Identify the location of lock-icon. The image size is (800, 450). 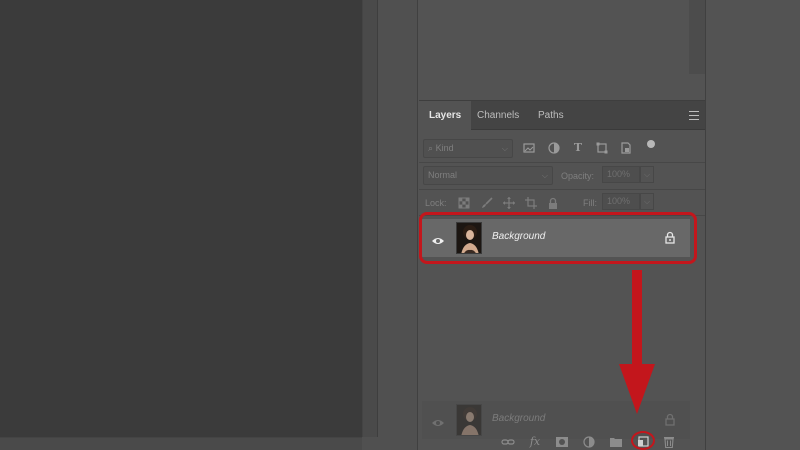
(670, 419).